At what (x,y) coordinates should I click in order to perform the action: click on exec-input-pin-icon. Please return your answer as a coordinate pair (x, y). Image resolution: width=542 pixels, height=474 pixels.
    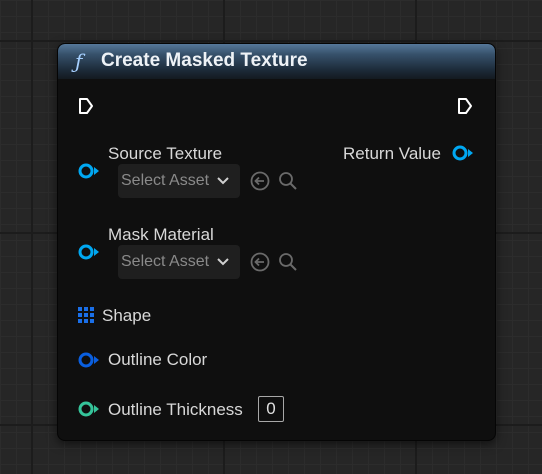
    Looking at the image, I should click on (86, 106).